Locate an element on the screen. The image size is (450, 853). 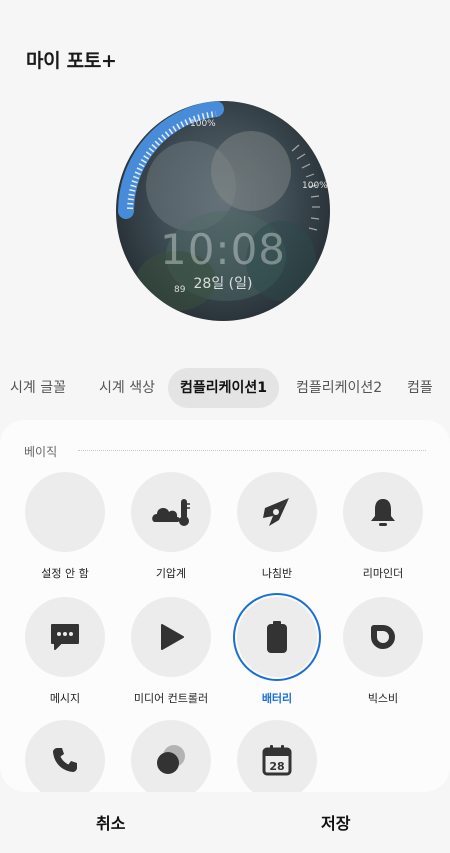
save-button: 저장 is located at coordinates (335, 822).